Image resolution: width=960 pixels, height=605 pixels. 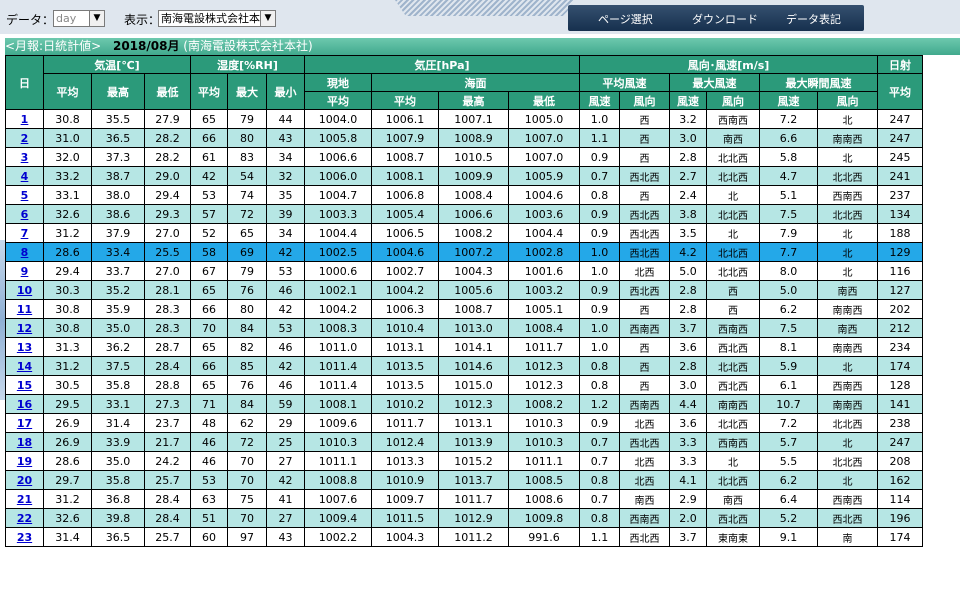 What do you see at coordinates (24, 537) in the screenshot?
I see `day-link: 23` at bounding box center [24, 537].